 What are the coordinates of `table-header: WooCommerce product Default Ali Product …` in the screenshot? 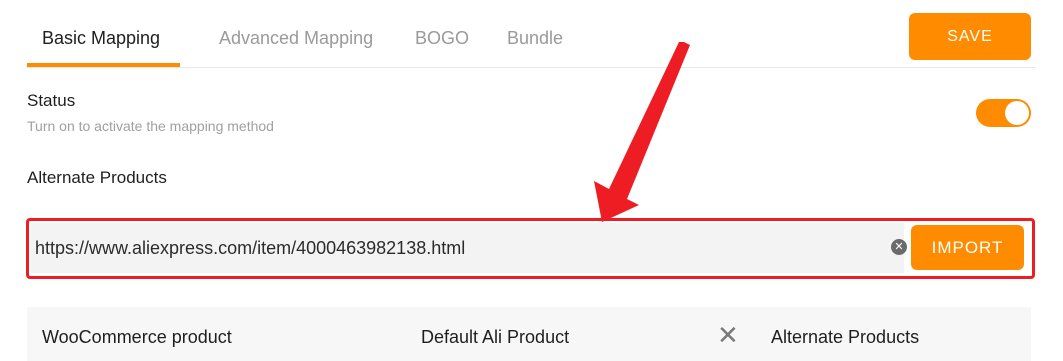 It's located at (529, 334).